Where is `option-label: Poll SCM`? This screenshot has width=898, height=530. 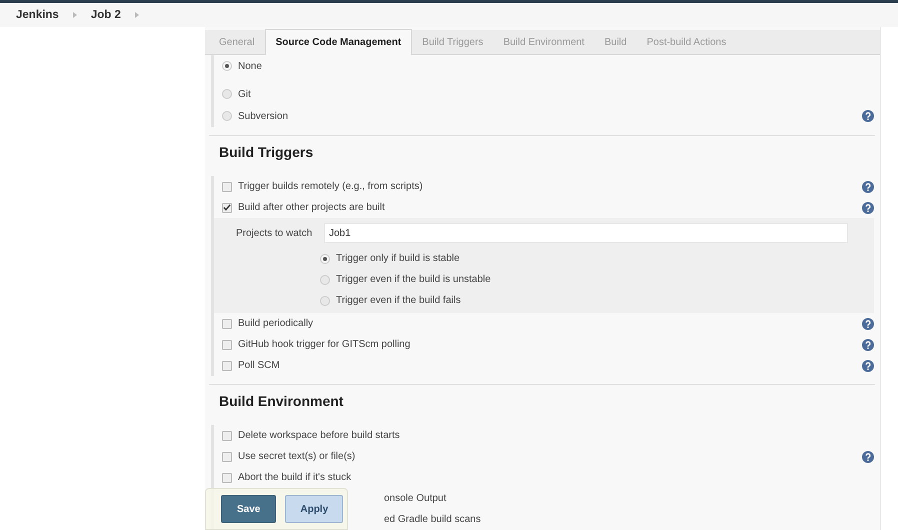
option-label: Poll SCM is located at coordinates (259, 365).